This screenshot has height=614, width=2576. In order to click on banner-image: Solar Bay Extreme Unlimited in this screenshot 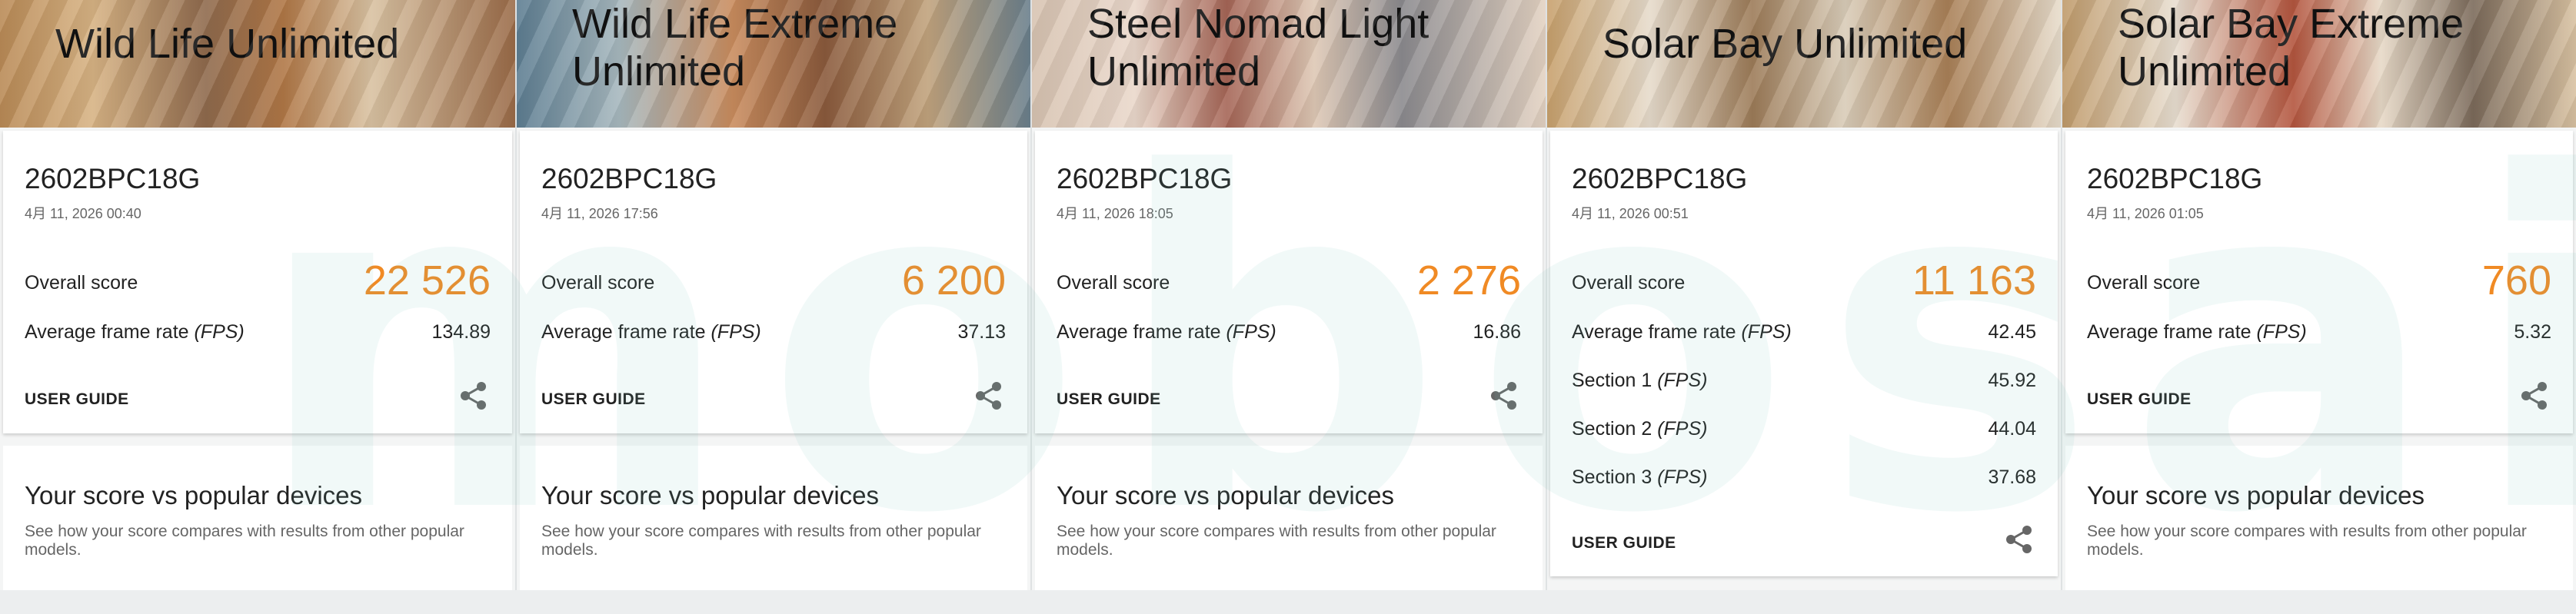, I will do `click(2319, 64)`.